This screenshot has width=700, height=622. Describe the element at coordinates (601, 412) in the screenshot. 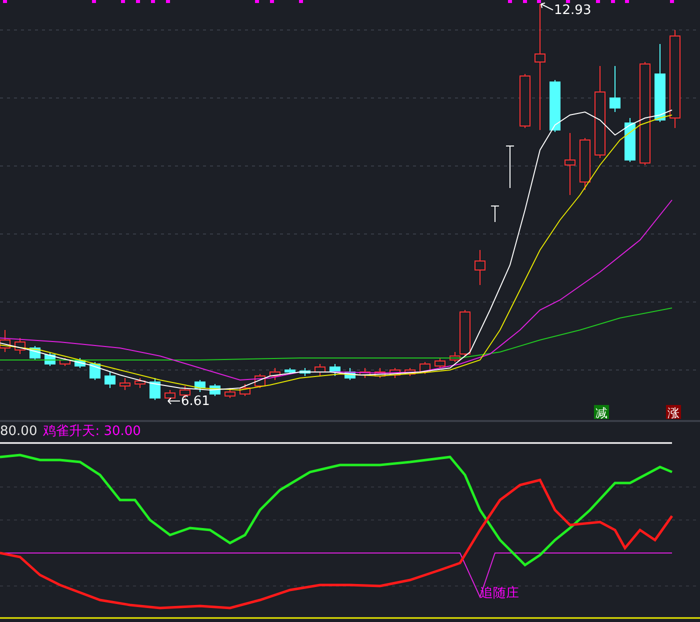

I see `signal-badge: 减` at that location.